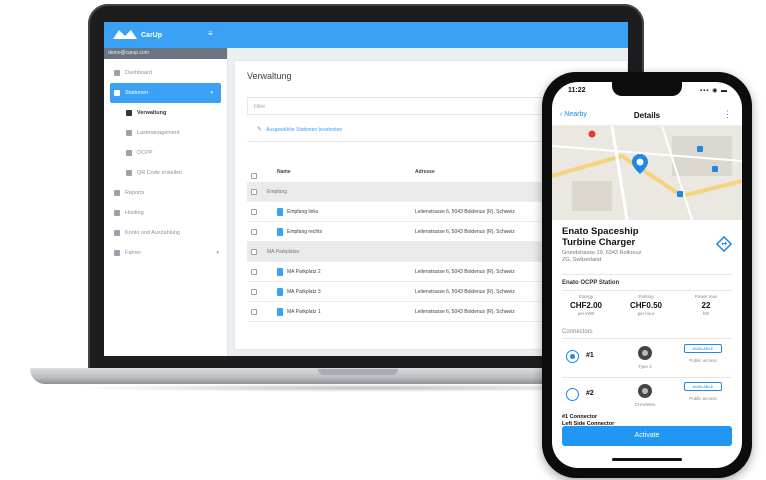 The image size is (766, 480). Describe the element at coordinates (706, 305) in the screenshot. I see `price-value: 22` at that location.